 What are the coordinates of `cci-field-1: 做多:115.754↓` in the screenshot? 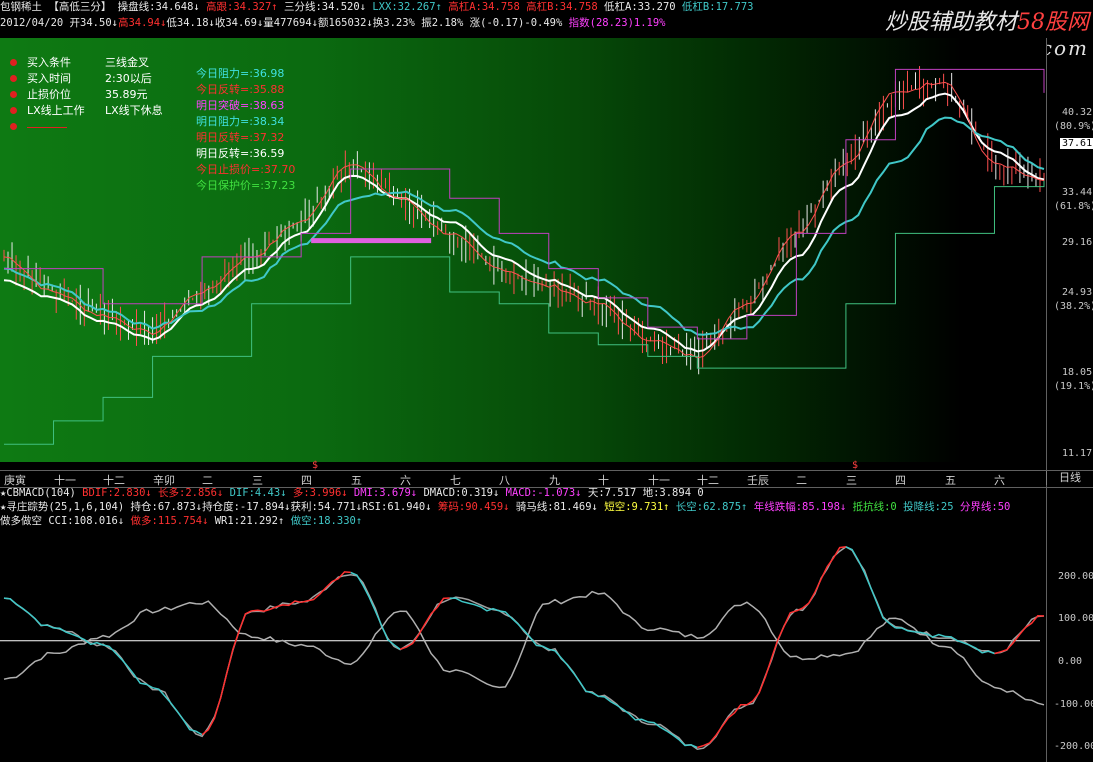 It's located at (166, 521).